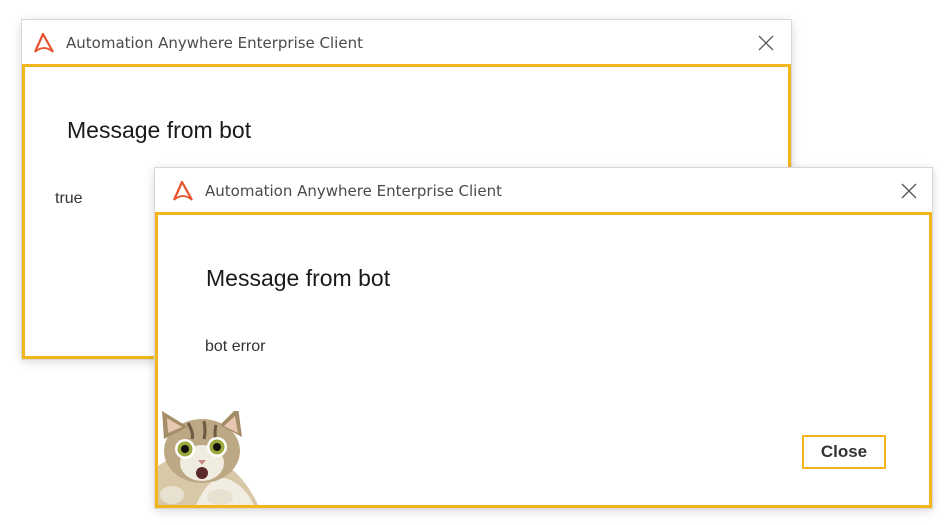 This screenshot has width=951, height=525. What do you see at coordinates (214, 43) in the screenshot?
I see `back-dialog-title: Automation Anywhere Enterprise Client` at bounding box center [214, 43].